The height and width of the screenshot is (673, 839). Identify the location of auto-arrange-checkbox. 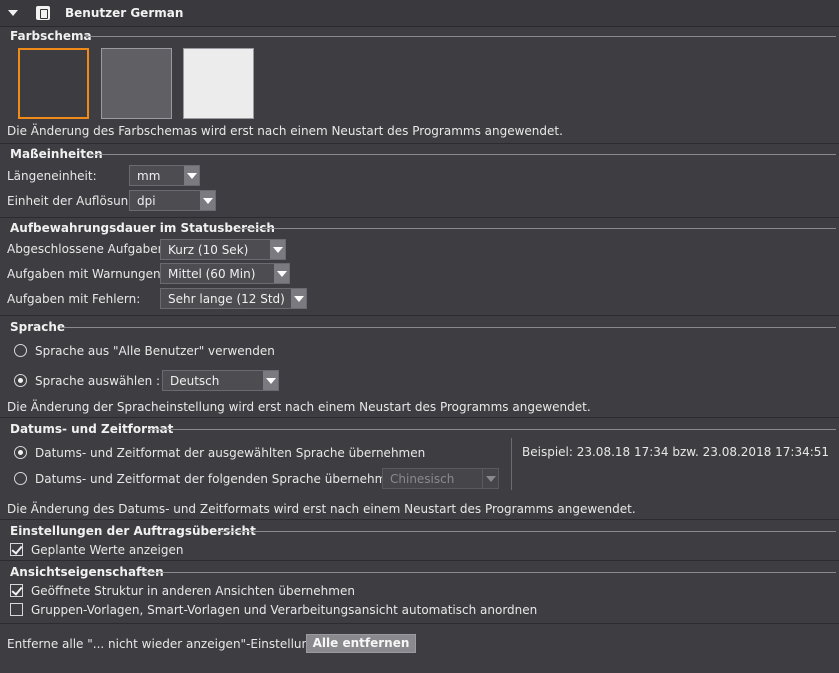
(16, 609).